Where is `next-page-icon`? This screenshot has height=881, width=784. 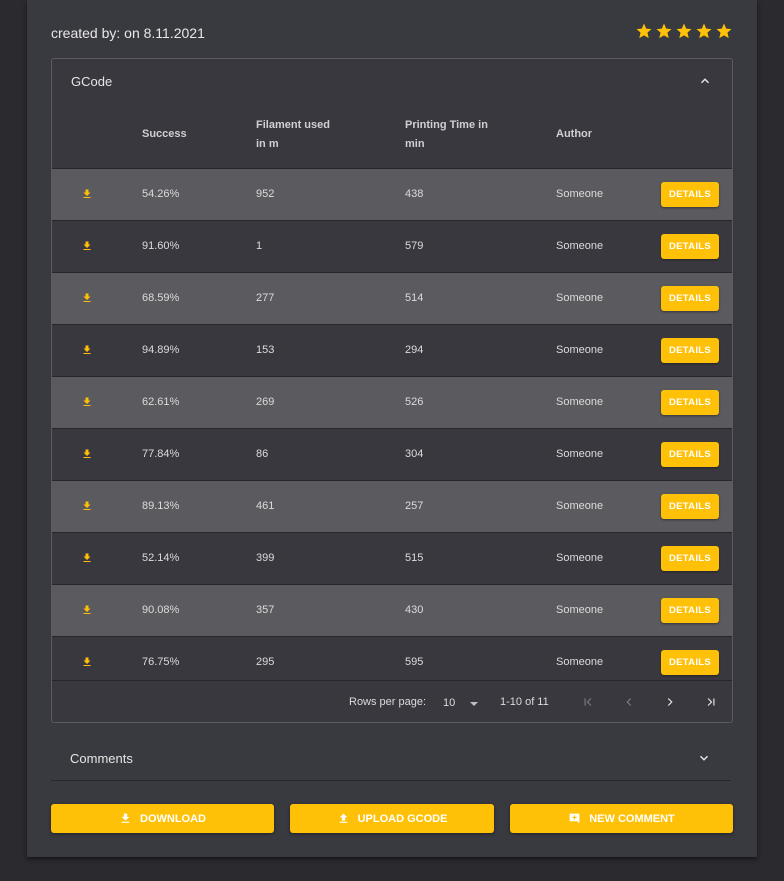
next-page-icon is located at coordinates (670, 702).